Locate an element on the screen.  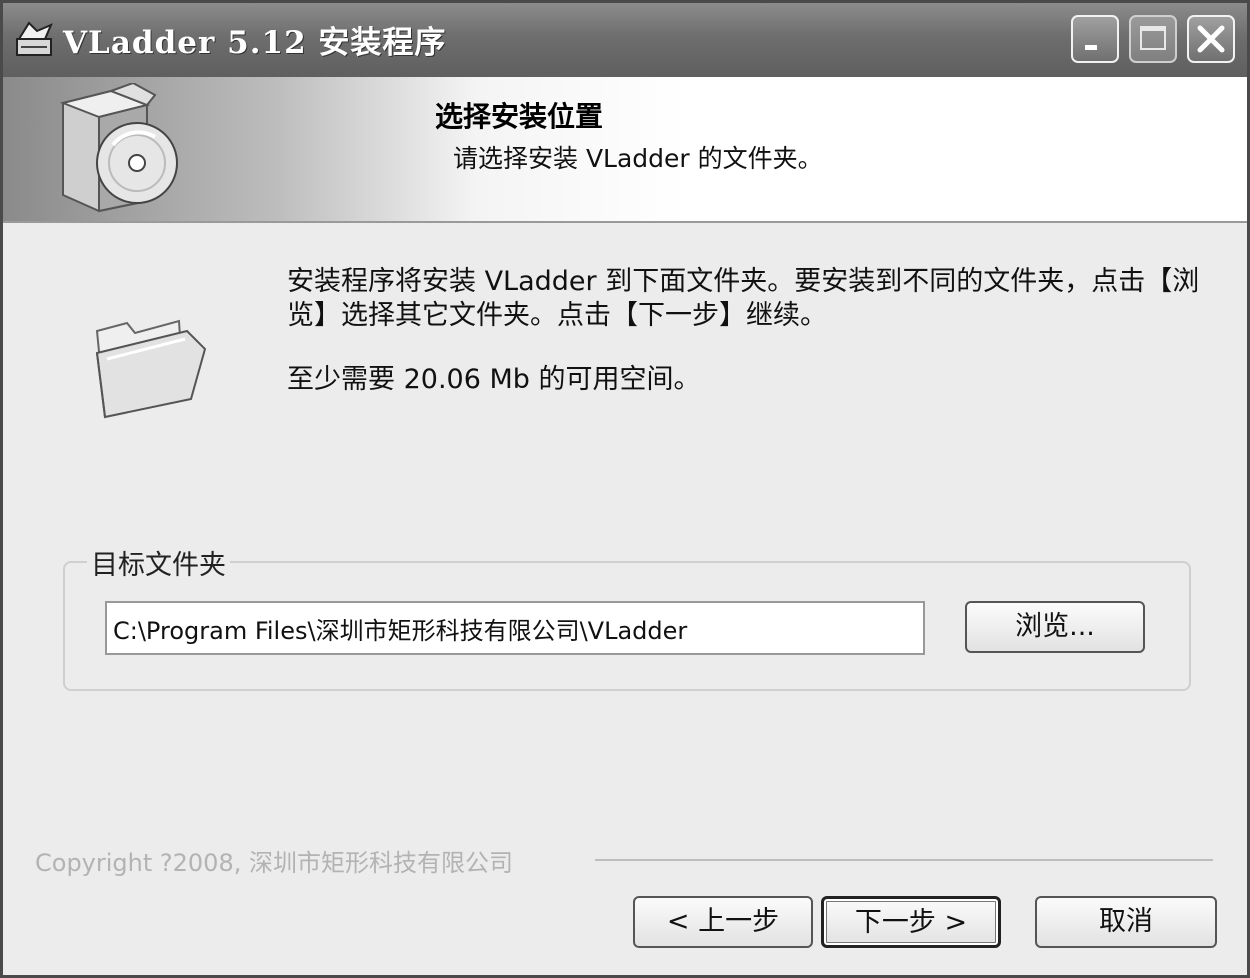
maximize-icon is located at coordinates (1153, 38).